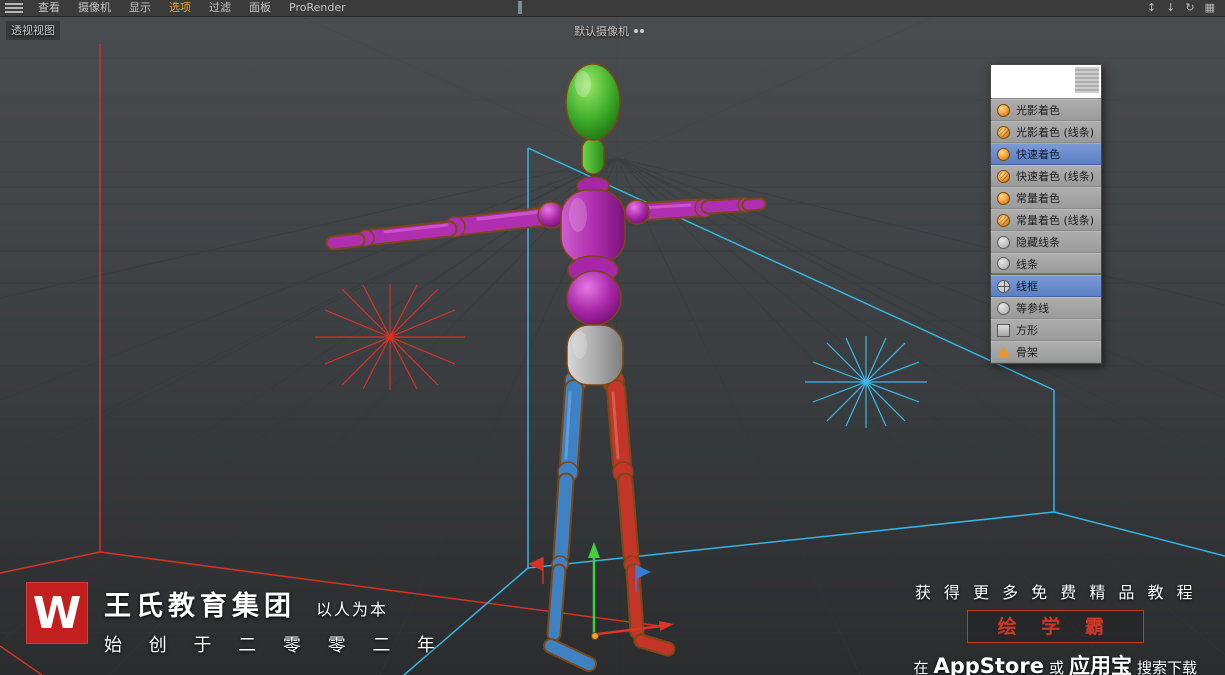  I want to click on display-mode-item-1: 光影着色, so click(1046, 110).